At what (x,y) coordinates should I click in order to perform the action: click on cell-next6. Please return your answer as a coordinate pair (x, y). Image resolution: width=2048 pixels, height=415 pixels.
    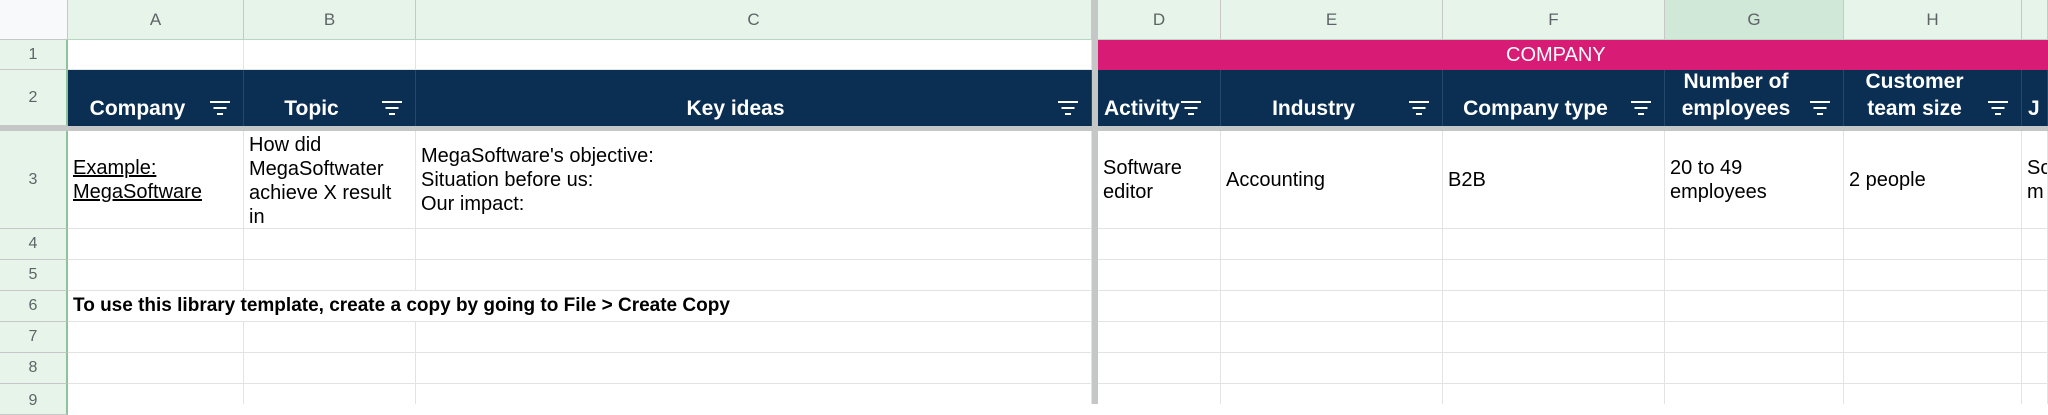
    Looking at the image, I should click on (2035, 306).